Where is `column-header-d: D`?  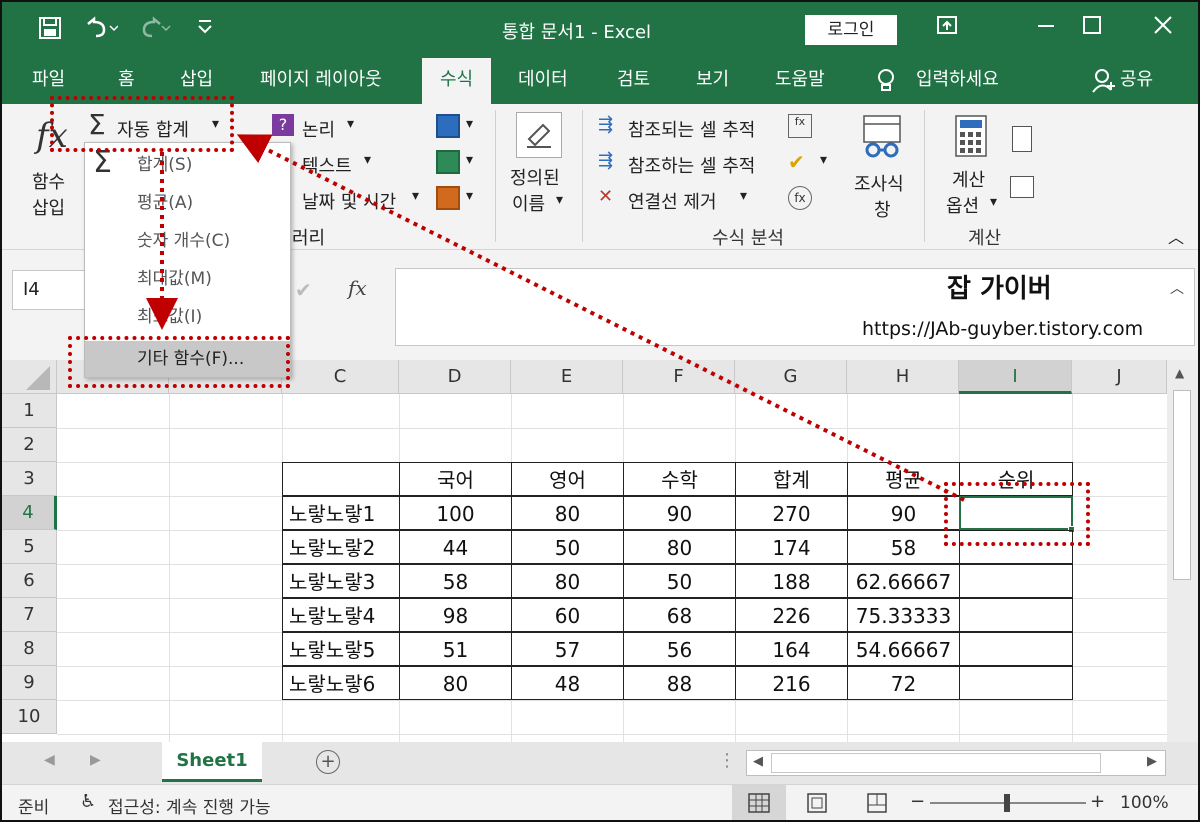 column-header-d: D is located at coordinates (455, 377).